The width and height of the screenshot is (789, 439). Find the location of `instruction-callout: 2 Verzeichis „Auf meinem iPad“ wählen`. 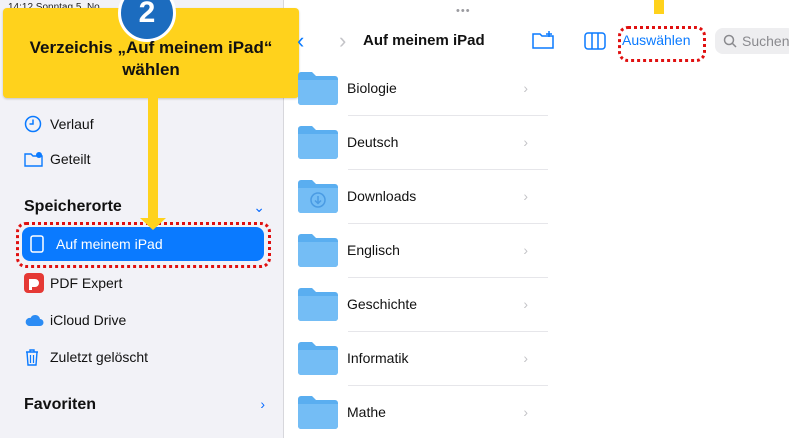

instruction-callout: 2 Verzeichis „Auf meinem iPad“ wählen is located at coordinates (151, 49).